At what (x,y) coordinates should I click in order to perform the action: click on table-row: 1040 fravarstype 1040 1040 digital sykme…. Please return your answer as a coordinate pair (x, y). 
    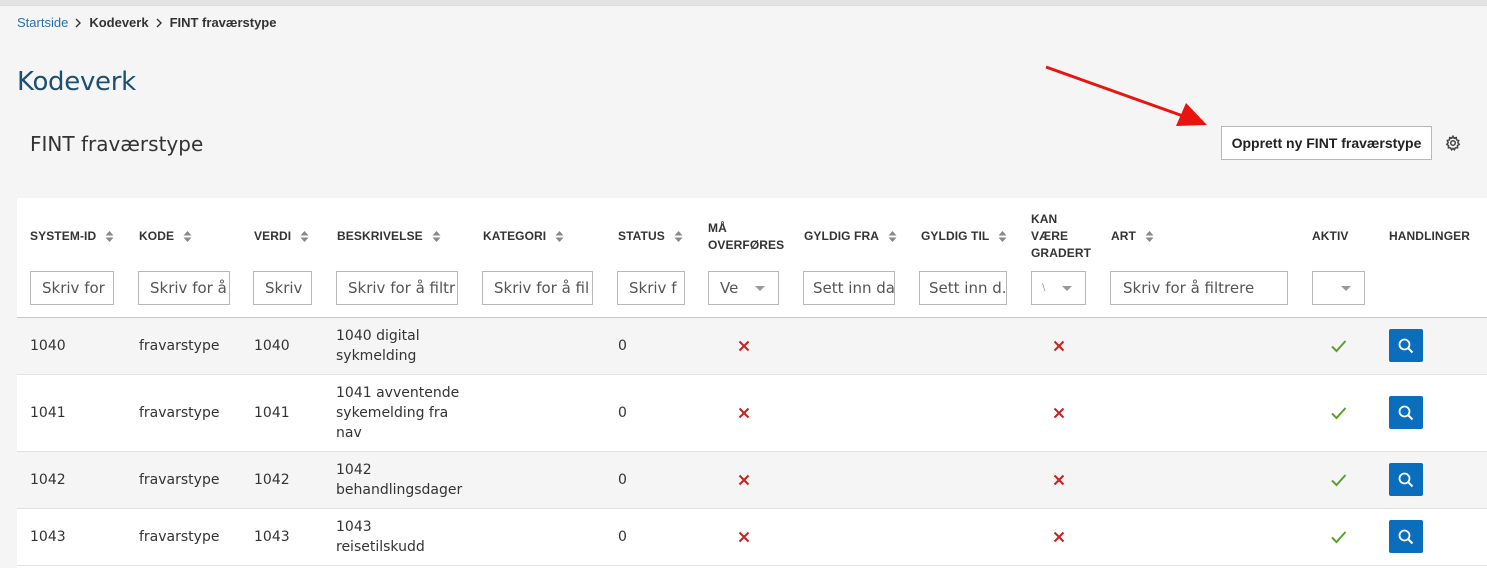
    Looking at the image, I should click on (752, 346).